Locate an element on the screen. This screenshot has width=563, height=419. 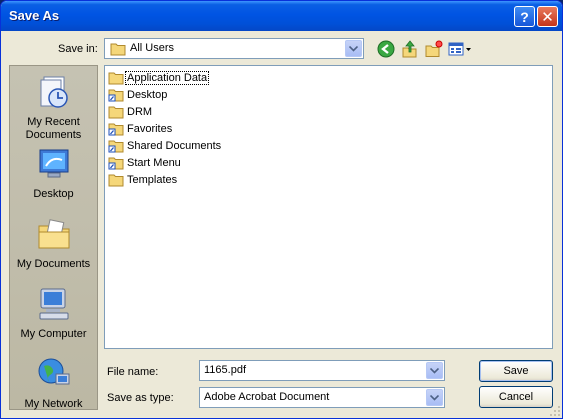
new-folder-button is located at coordinates (434, 49).